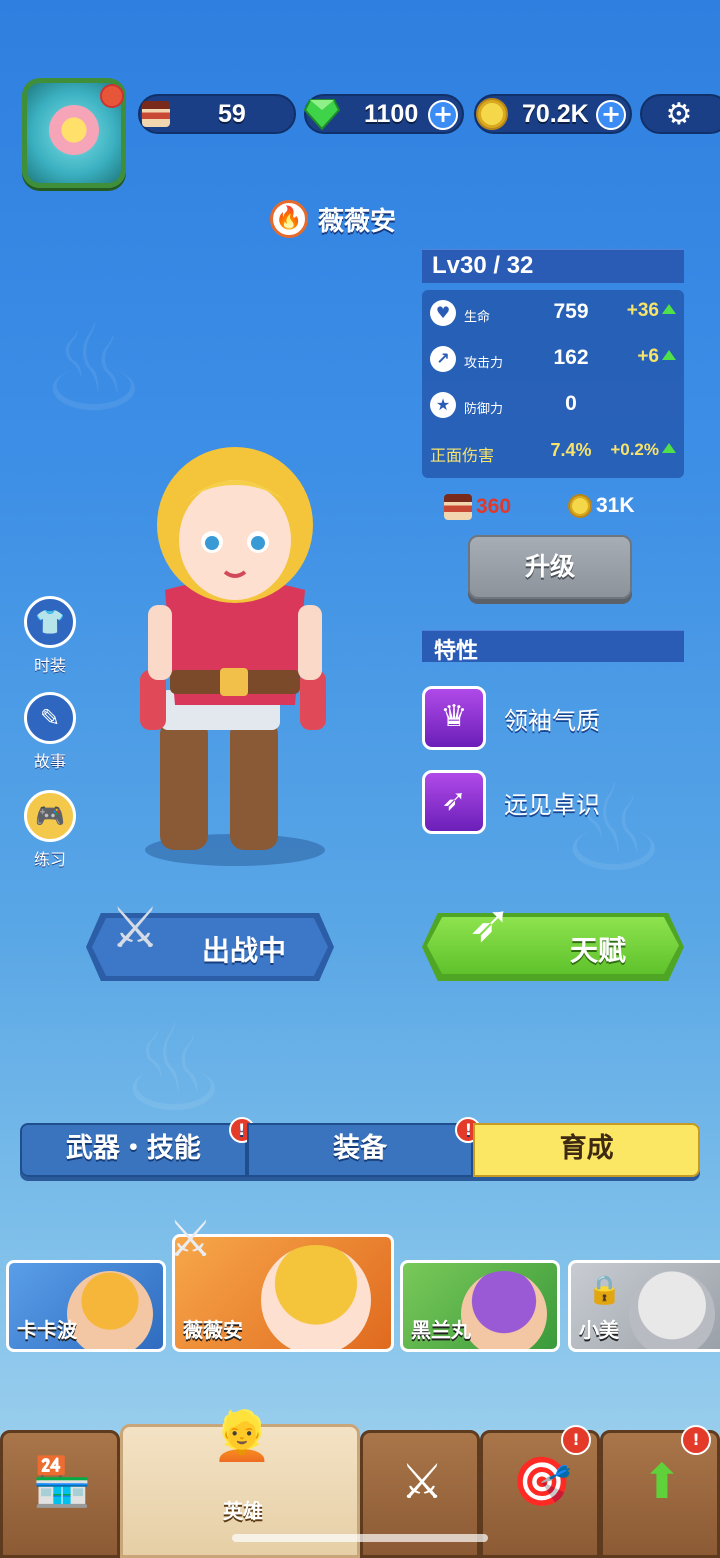 The height and width of the screenshot is (1558, 720). I want to click on tab-label: 育成, so click(586, 1148).